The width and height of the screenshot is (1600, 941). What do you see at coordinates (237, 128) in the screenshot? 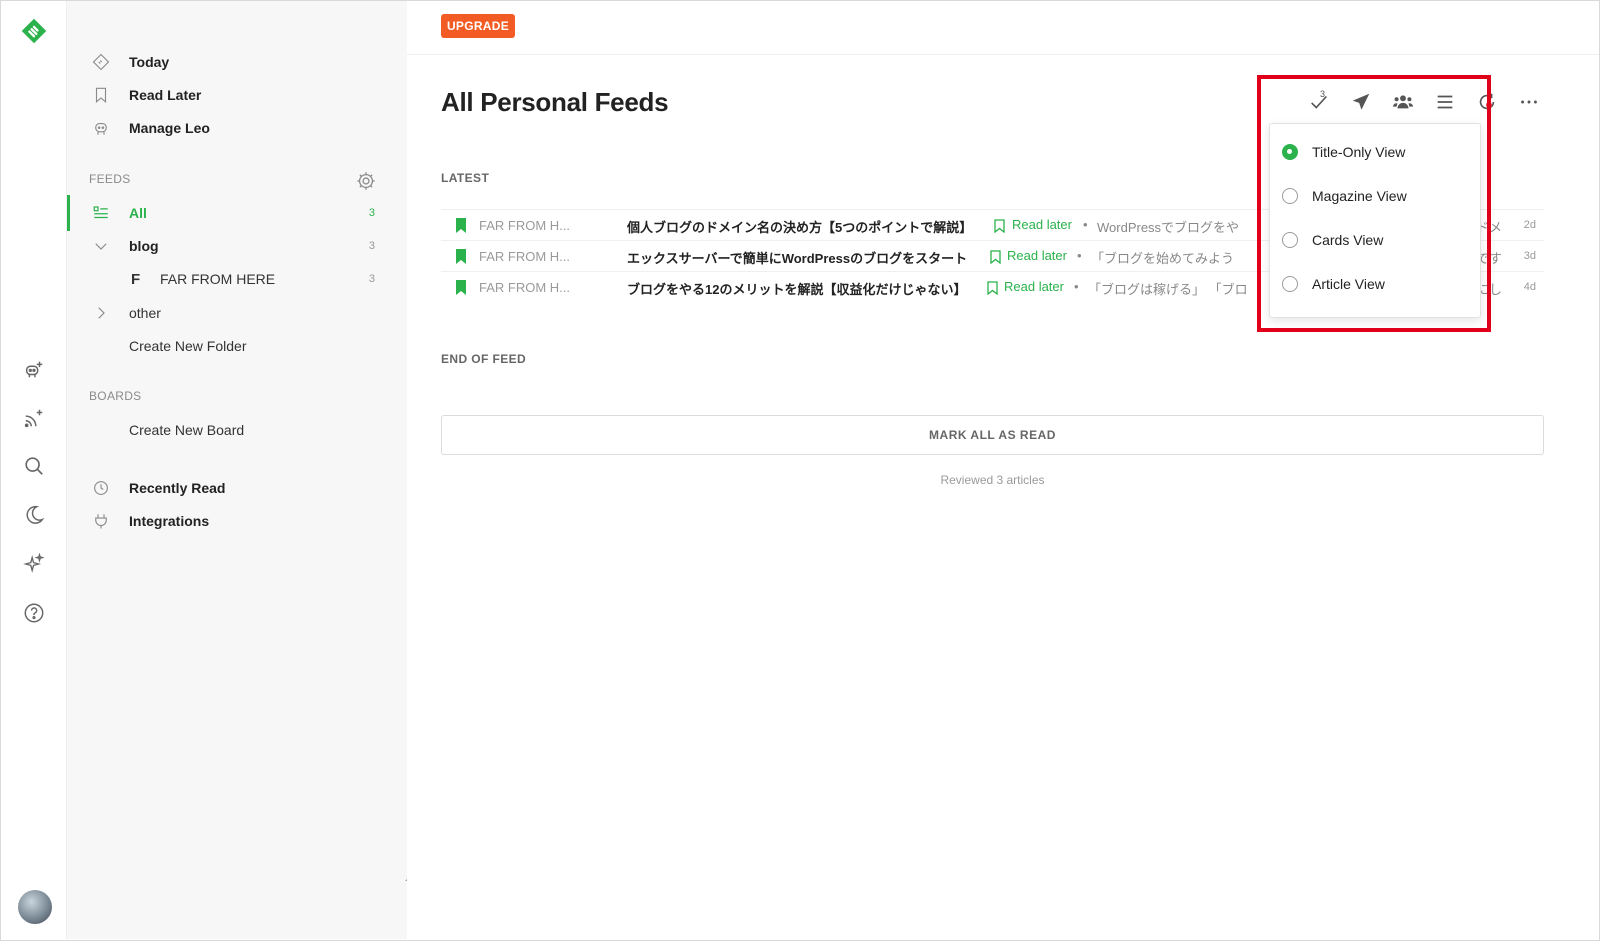
I see `sidebar-item-manage-leo: Manage Leo` at bounding box center [237, 128].